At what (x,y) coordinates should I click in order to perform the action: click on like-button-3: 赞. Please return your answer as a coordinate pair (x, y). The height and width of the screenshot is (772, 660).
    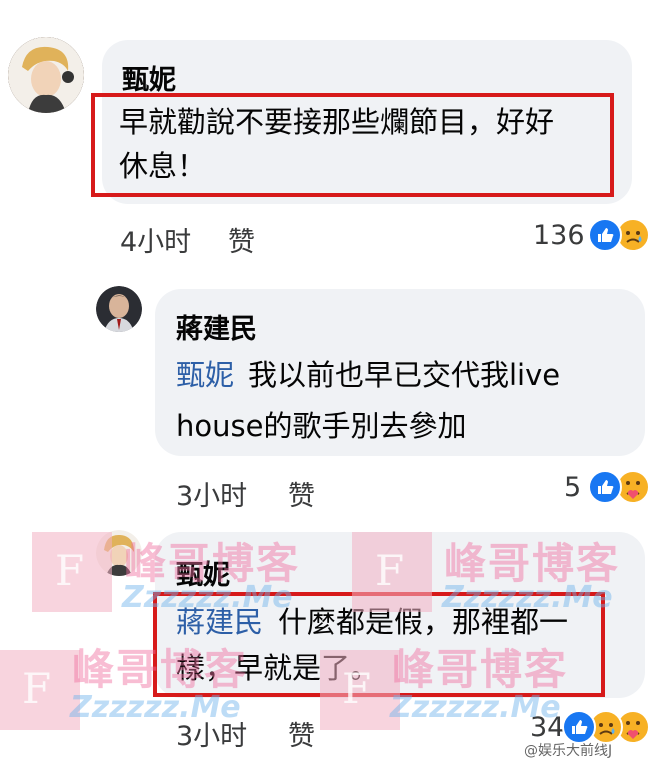
    Looking at the image, I should click on (301, 733).